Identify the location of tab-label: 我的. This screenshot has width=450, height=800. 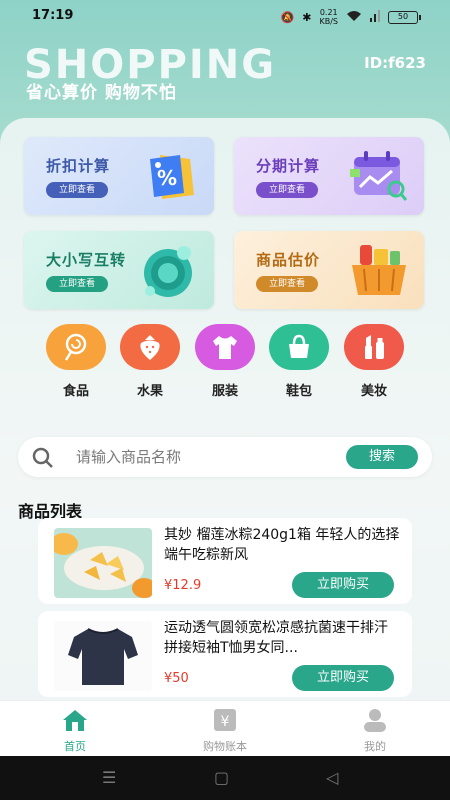
(375, 746).